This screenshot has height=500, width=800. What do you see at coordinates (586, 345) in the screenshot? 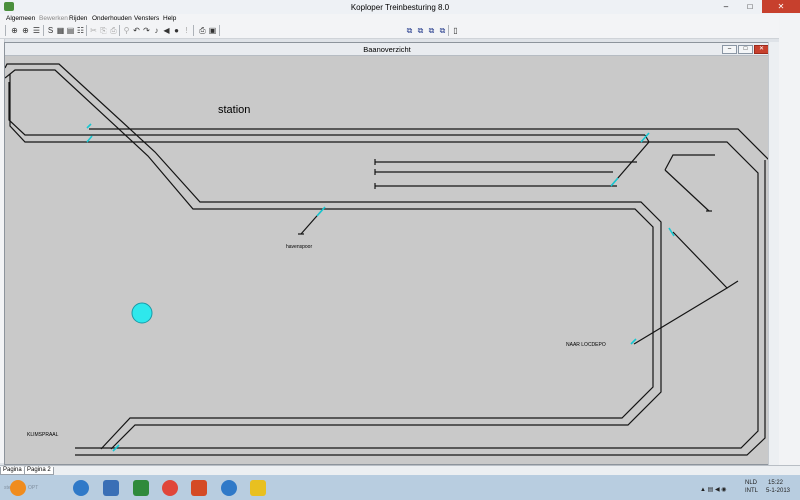
I see `naar-locdepo-label: NAAR LOCDEPO` at bounding box center [586, 345].